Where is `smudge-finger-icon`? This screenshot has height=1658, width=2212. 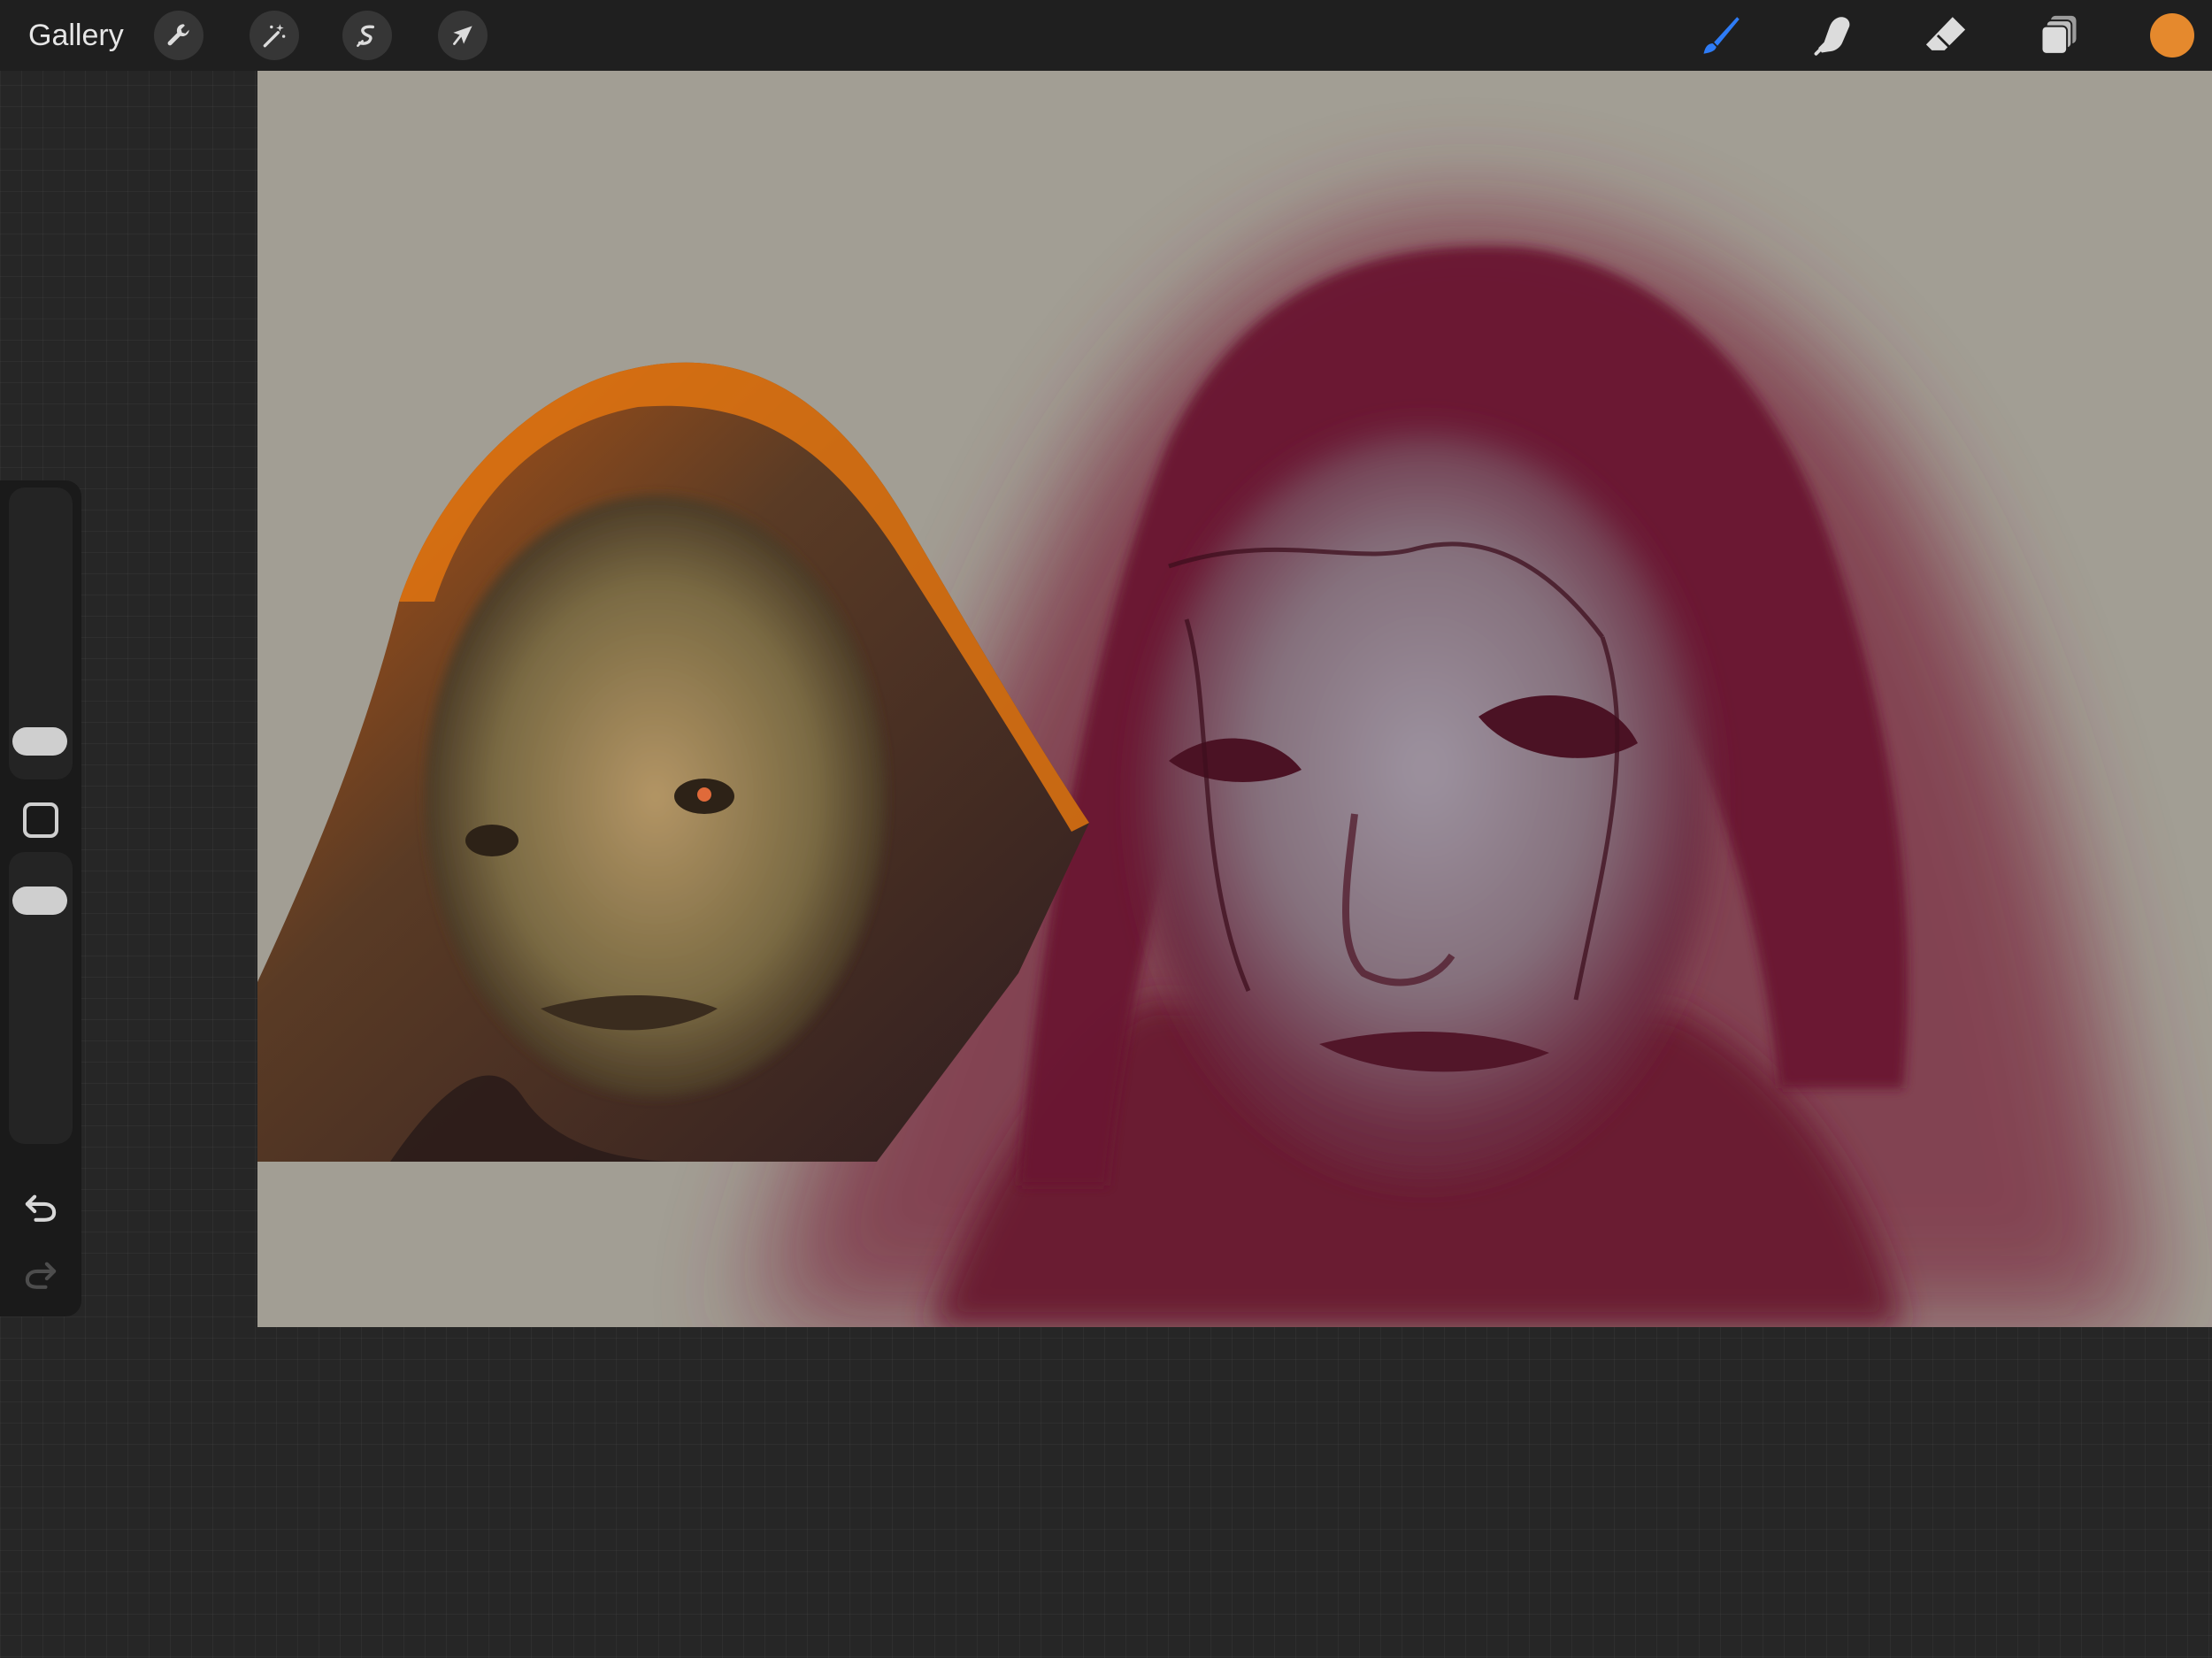 smudge-finger-icon is located at coordinates (1832, 36).